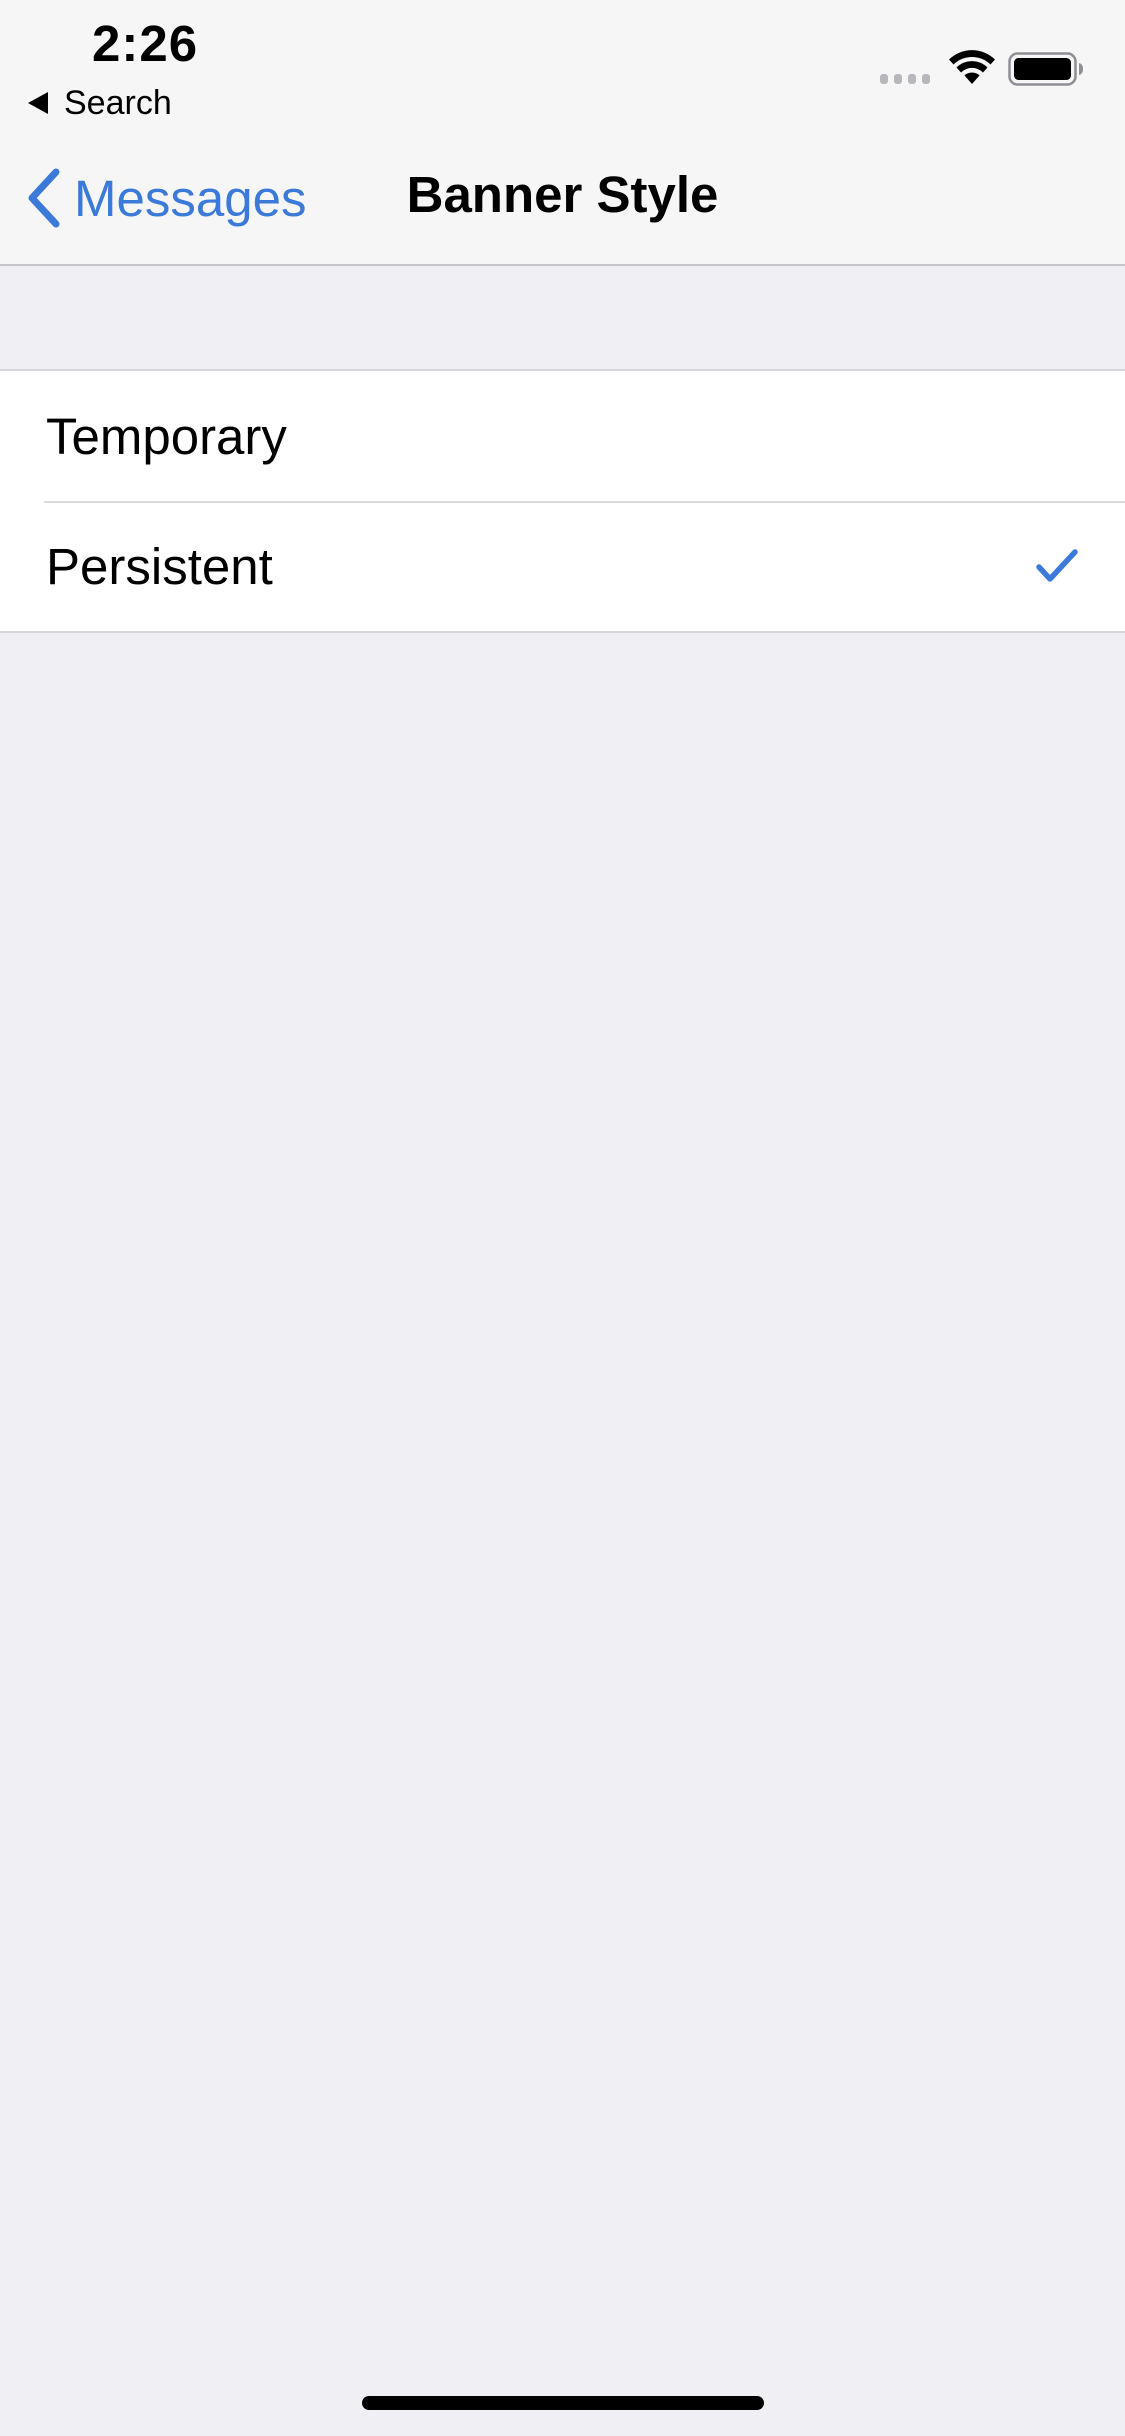 This screenshot has width=1125, height=2436. I want to click on battery-icon, so click(1045, 69).